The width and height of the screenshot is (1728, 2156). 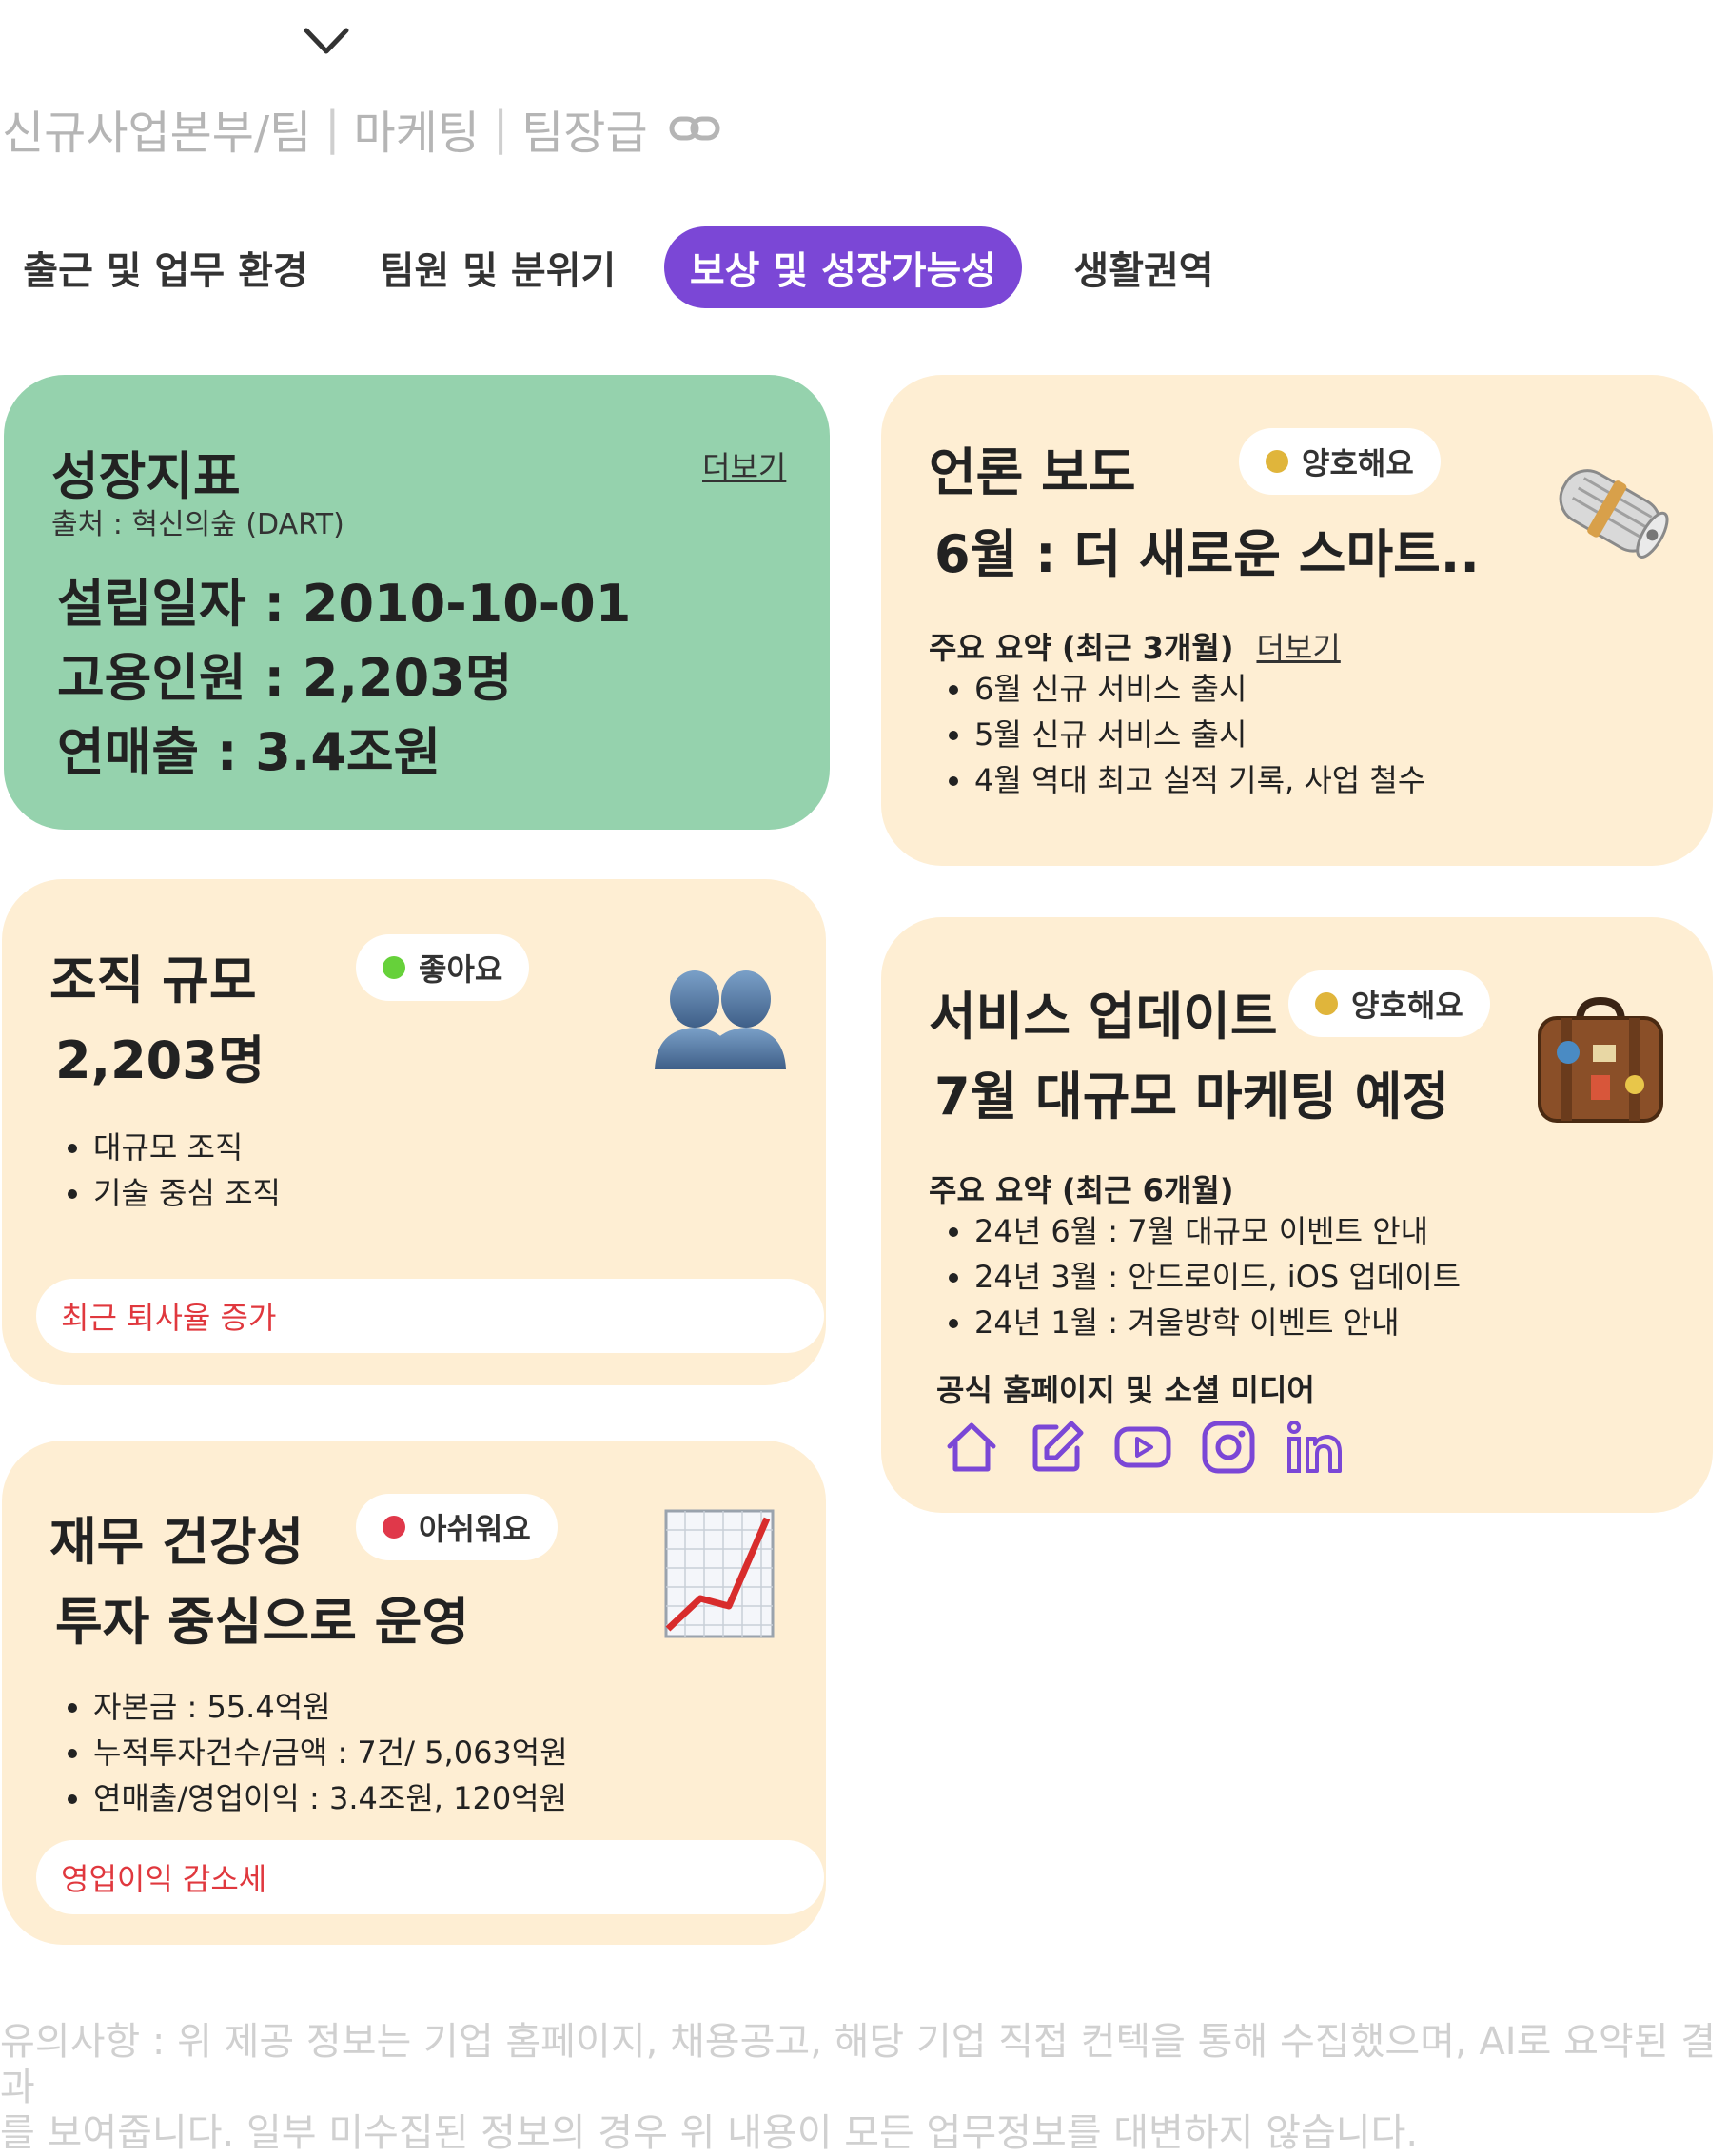 I want to click on people-icon, so click(x=720, y=1019).